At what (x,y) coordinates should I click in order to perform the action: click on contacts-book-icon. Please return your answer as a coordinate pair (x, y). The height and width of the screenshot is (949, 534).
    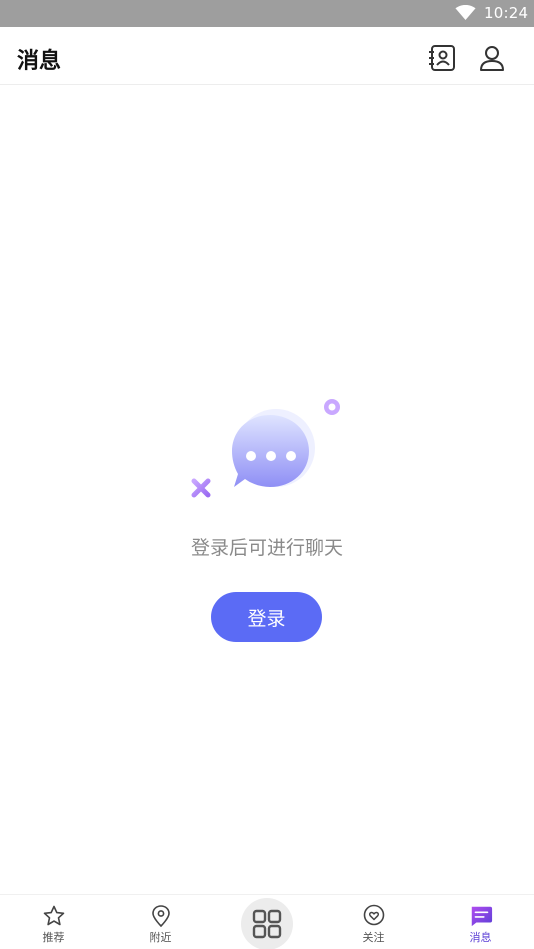
    Looking at the image, I should click on (442, 58).